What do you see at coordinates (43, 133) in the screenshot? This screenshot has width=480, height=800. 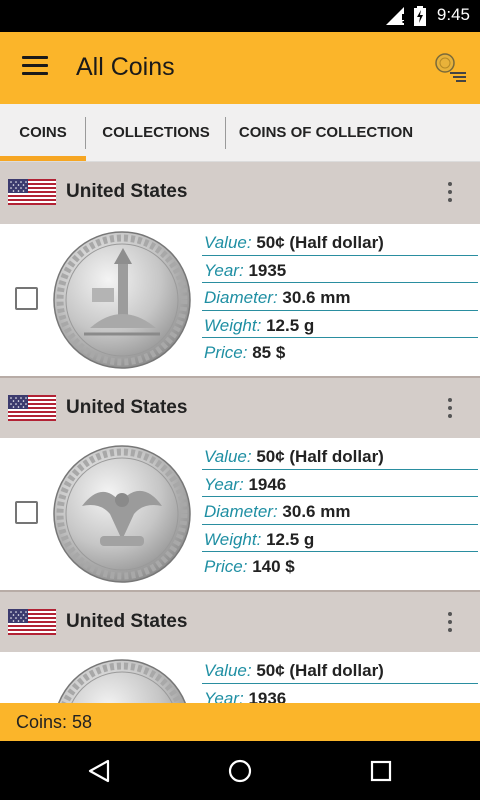 I see `tab-coins: COINS` at bounding box center [43, 133].